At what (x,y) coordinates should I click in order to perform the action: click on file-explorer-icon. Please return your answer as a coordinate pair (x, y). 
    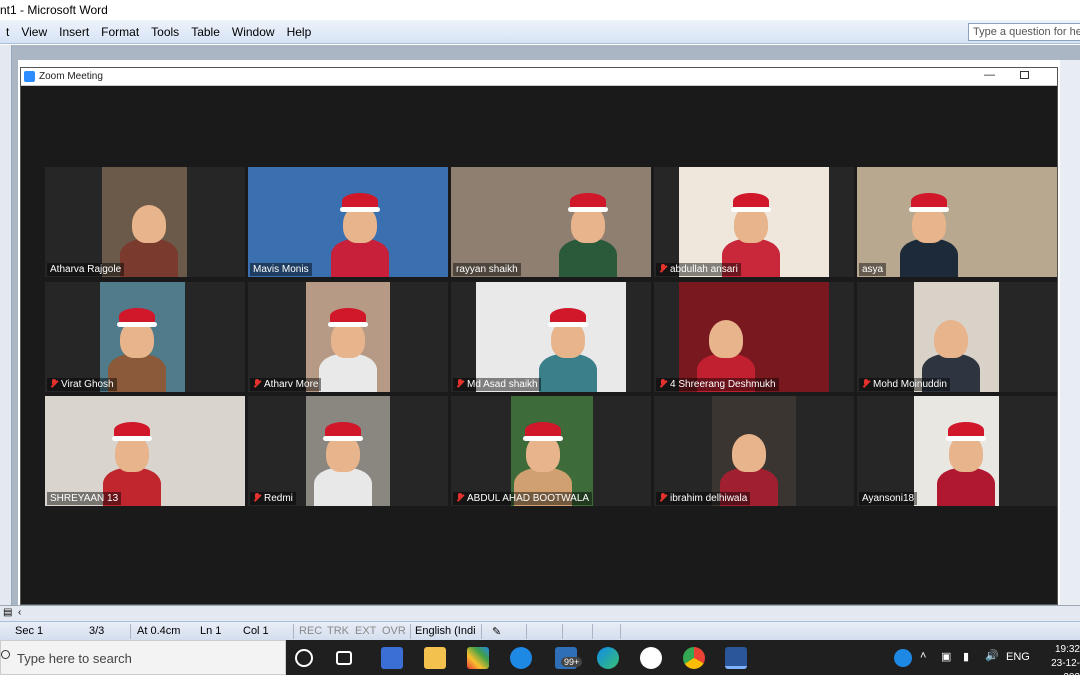
    Looking at the image, I should click on (435, 658).